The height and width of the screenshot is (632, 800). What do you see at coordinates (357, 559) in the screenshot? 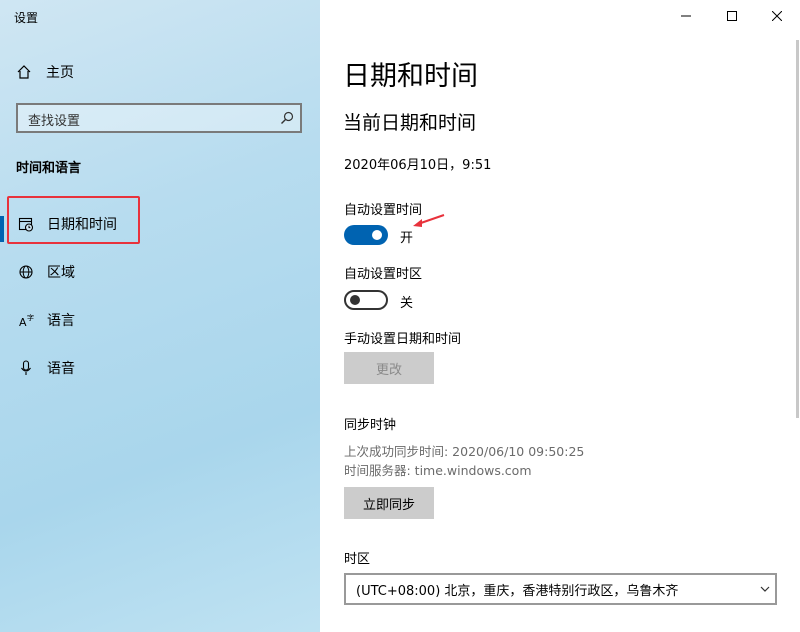
I see `timezone-label: 时区` at bounding box center [357, 559].